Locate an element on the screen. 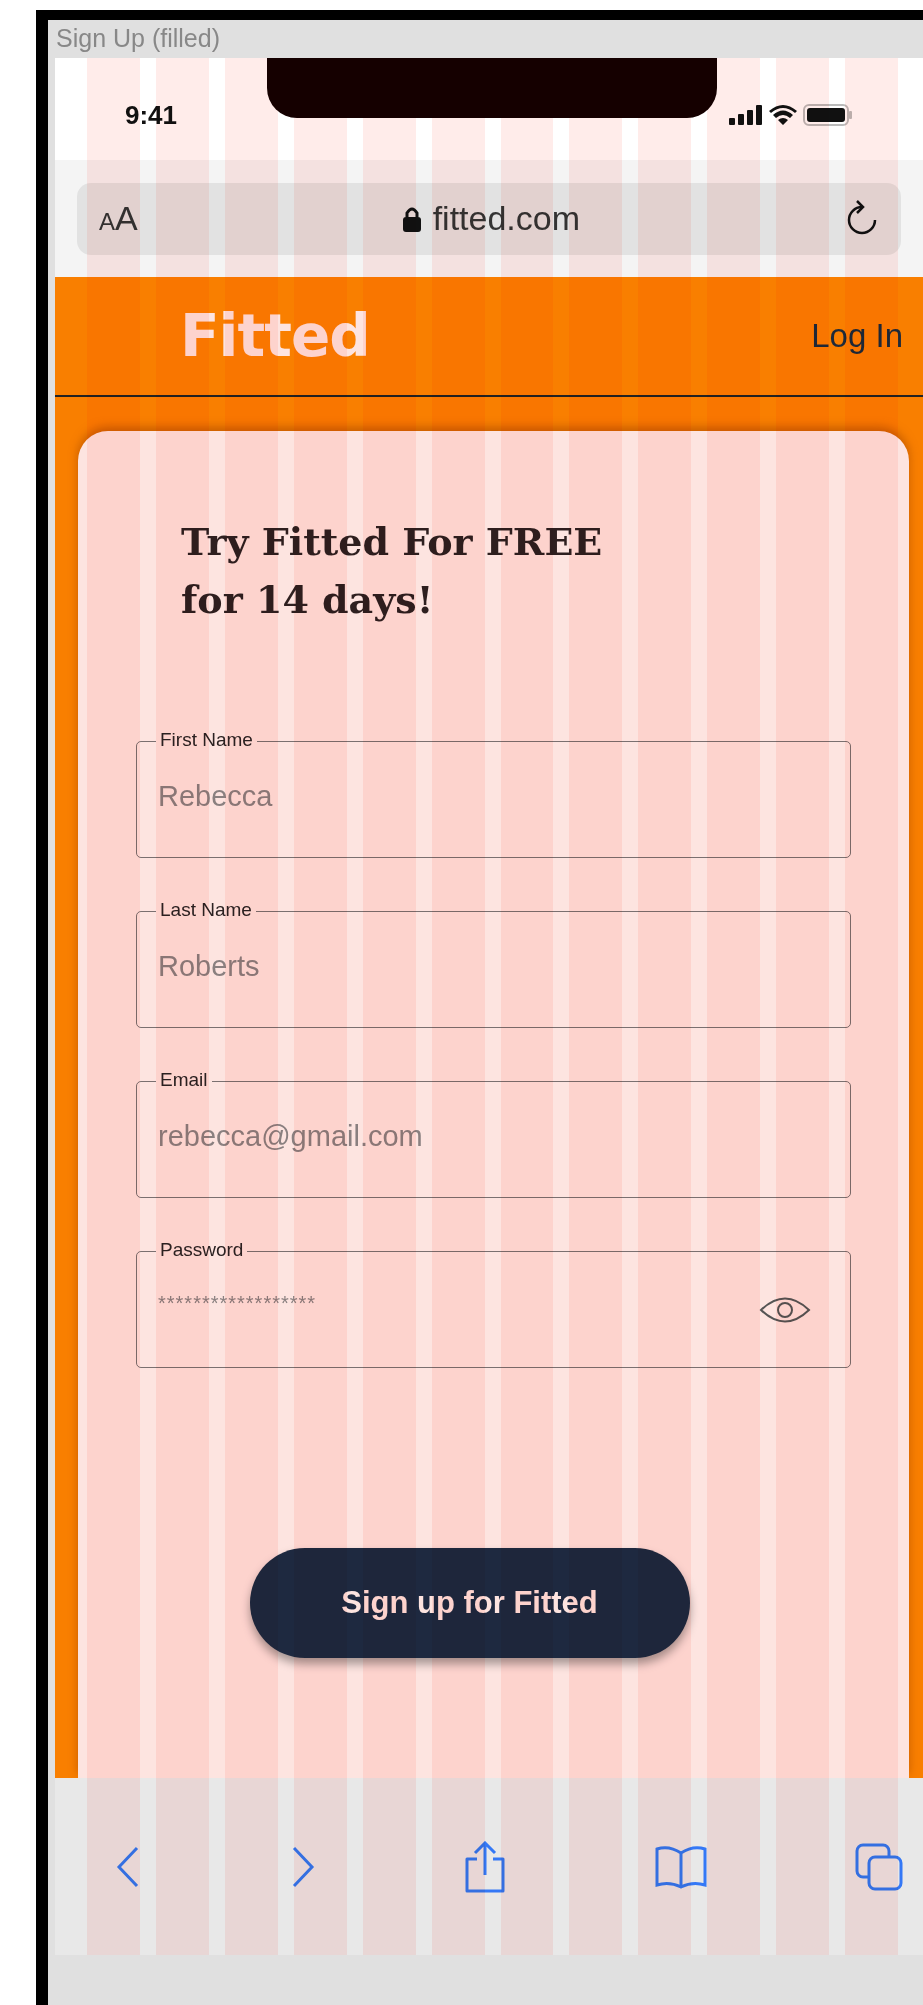 The image size is (923, 2005). frame-title: Sign Up (filled) is located at coordinates (138, 39).